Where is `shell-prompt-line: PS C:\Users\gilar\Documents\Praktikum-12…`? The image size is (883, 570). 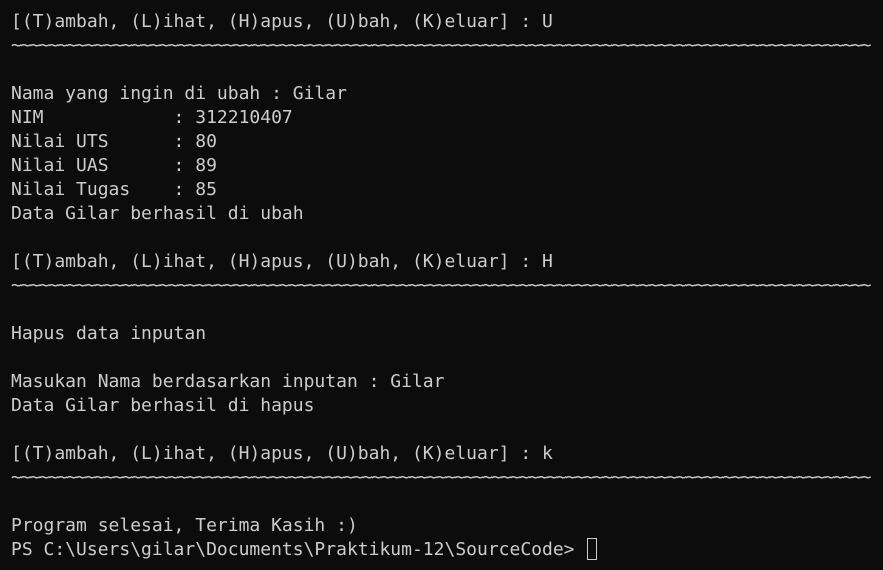 shell-prompt-line: PS C:\Users\gilar\Documents\Praktikum-12… is located at coordinates (447, 550).